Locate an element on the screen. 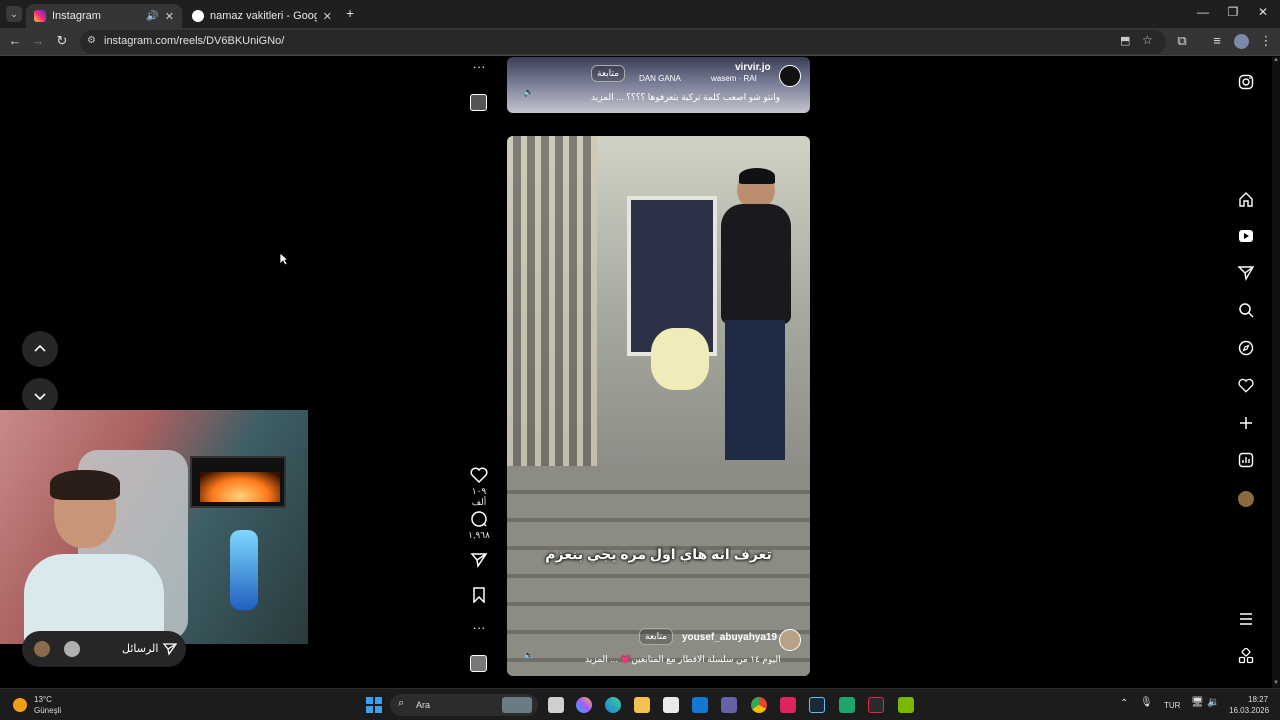 This screenshot has width=1280, height=720. direct-messages-icon is located at coordinates (1246, 273).